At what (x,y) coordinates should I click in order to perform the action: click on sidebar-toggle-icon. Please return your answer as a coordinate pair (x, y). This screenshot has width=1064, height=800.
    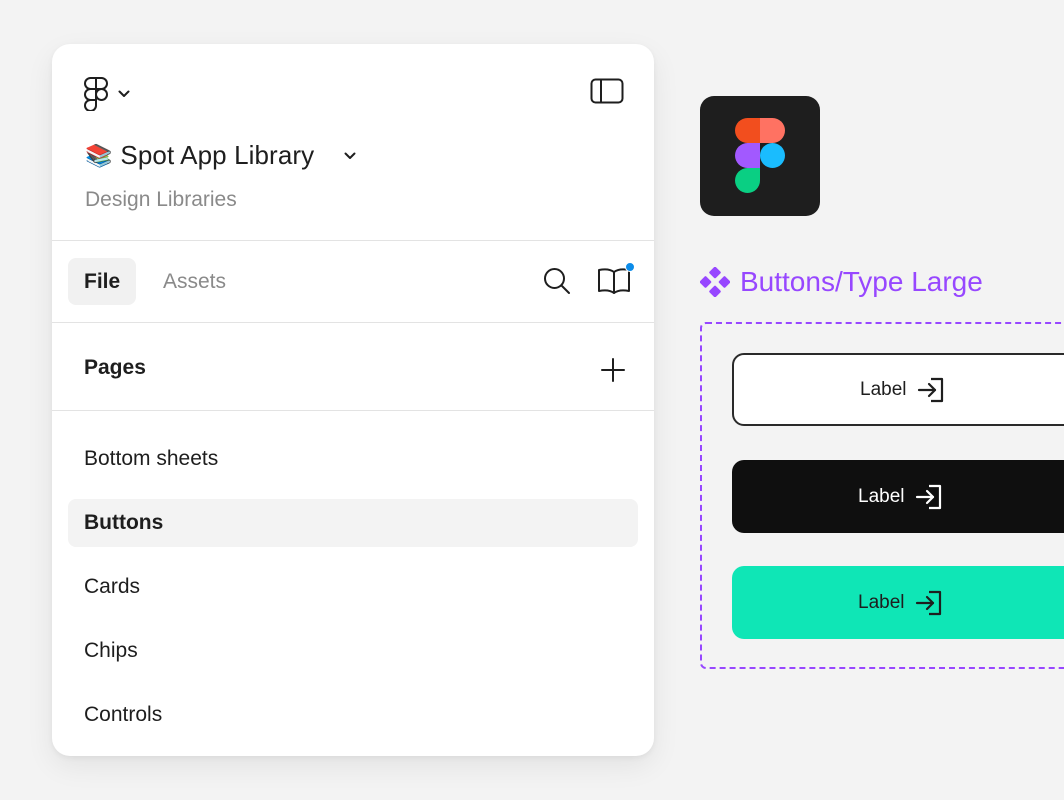
    Looking at the image, I should click on (607, 91).